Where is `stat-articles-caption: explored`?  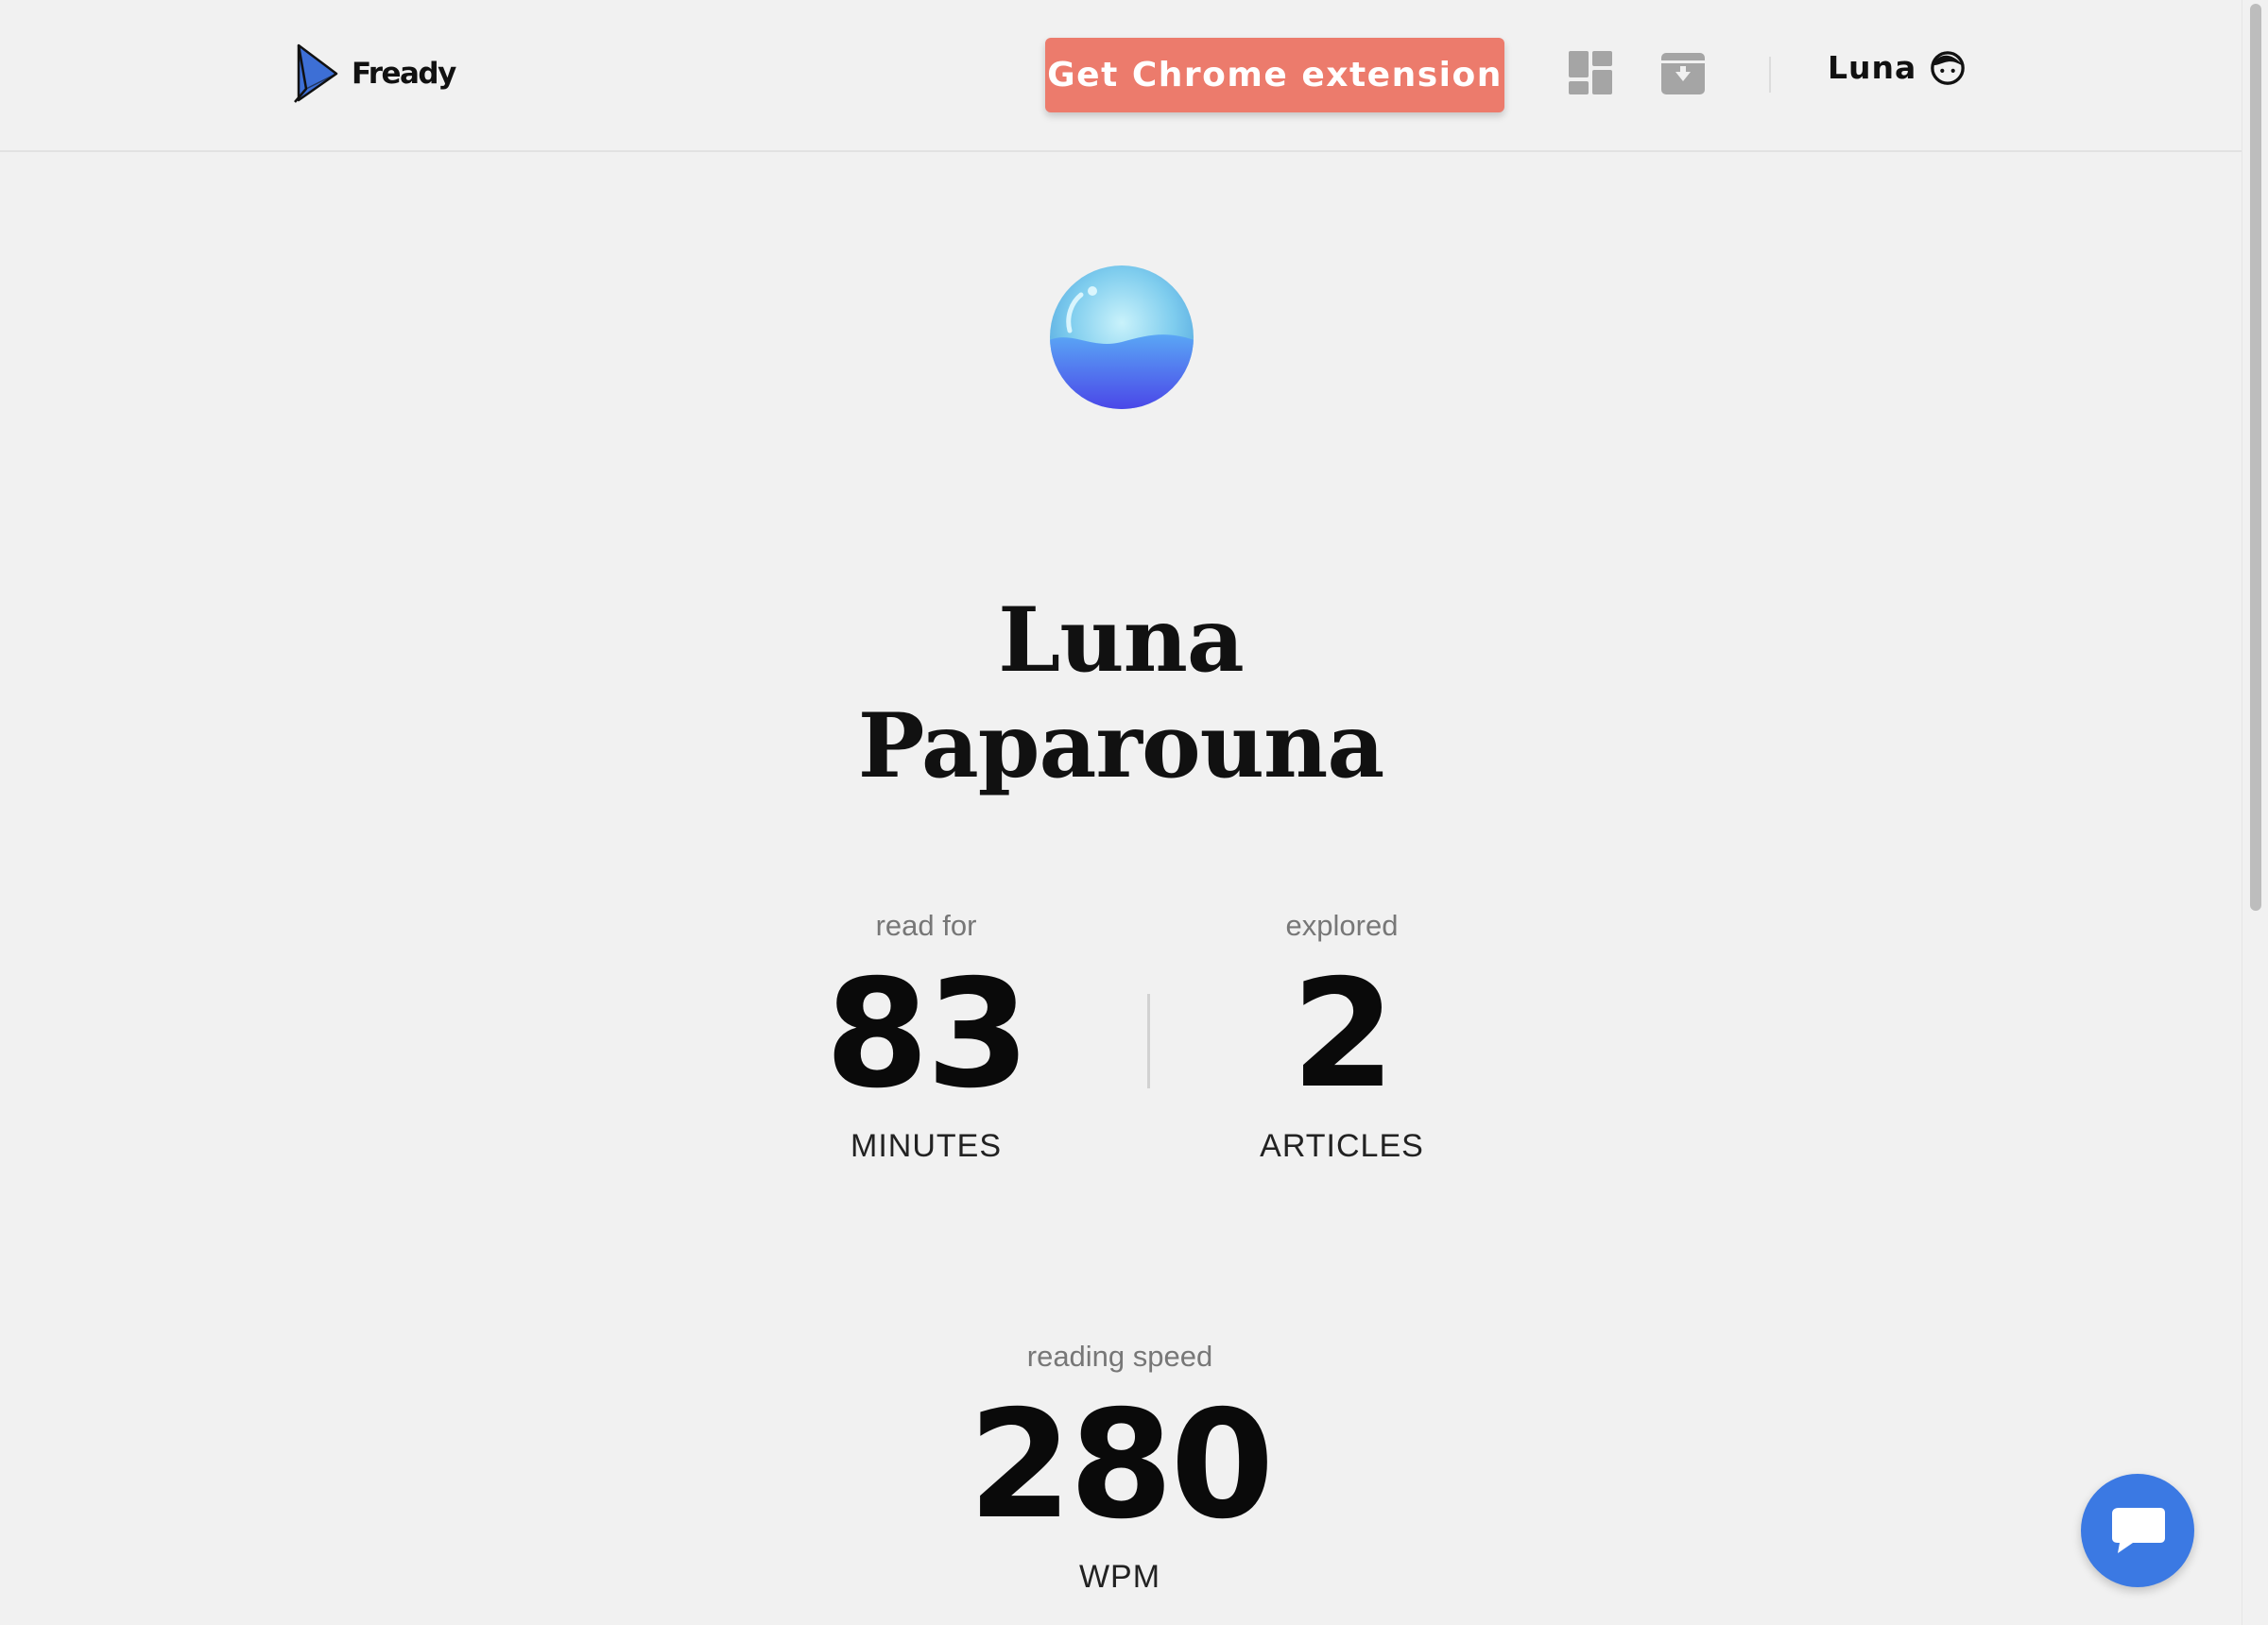
stat-articles-caption: explored is located at coordinates (1342, 926).